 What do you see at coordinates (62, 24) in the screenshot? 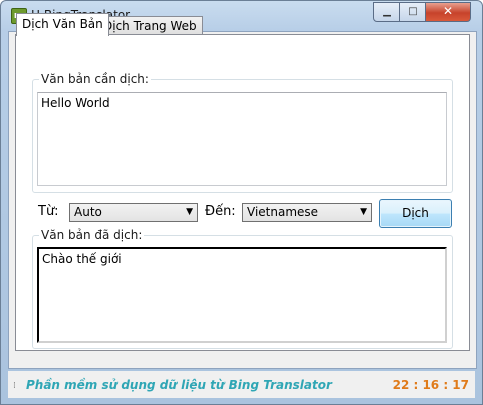
I see `tab-translate-text: Dịch Văn Bản` at bounding box center [62, 24].